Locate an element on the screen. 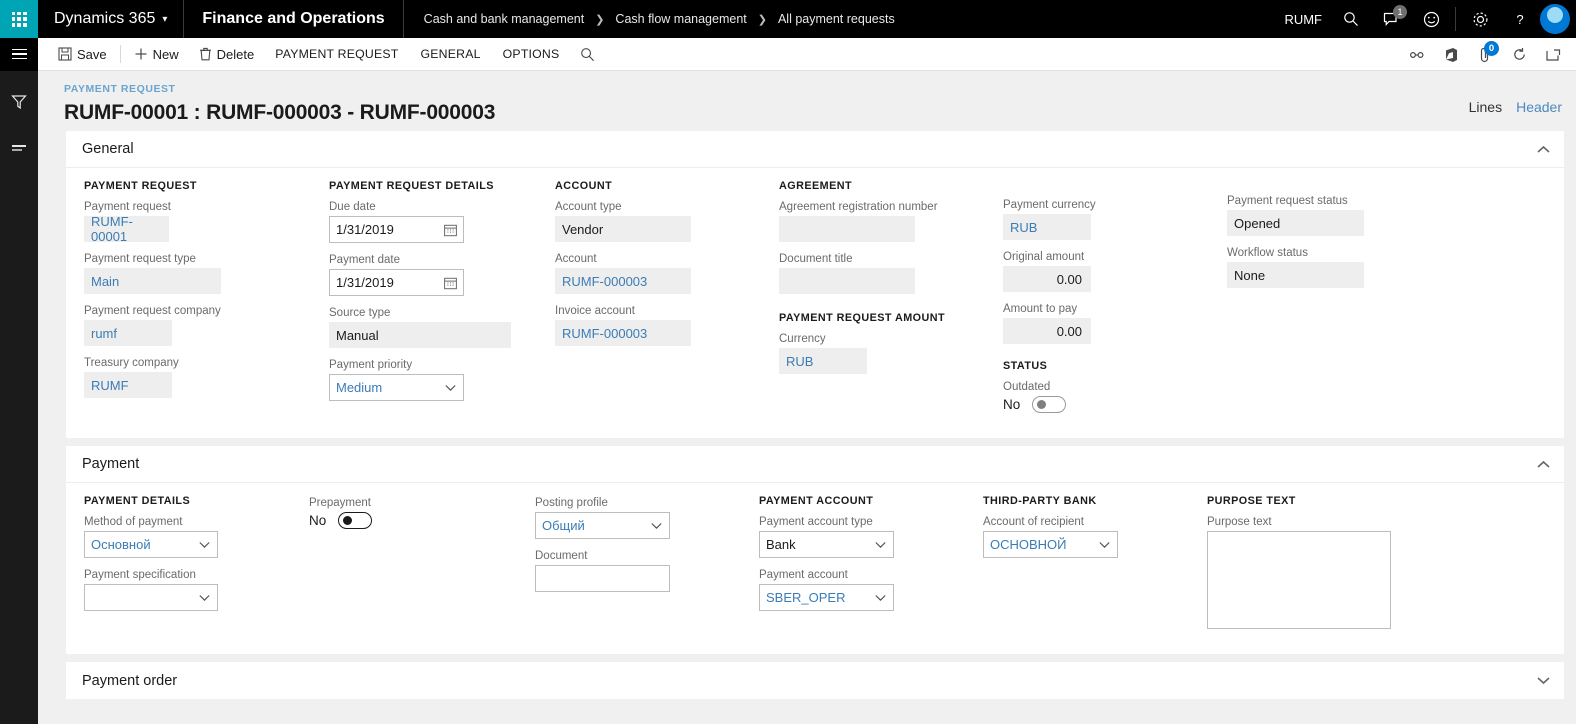 This screenshot has height=724, width=1576. field-value: SBER_OPER is located at coordinates (806, 597).